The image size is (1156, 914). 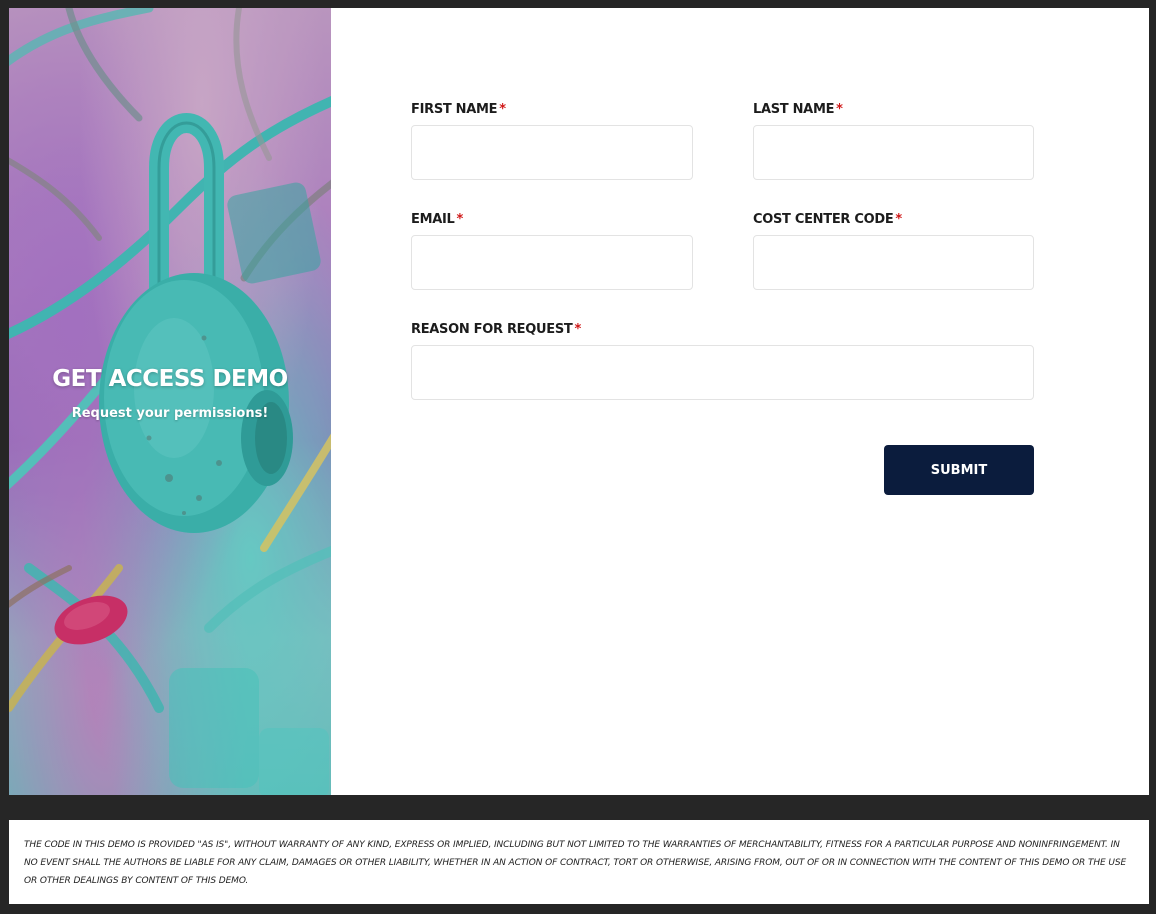 I want to click on email-field: EMAIL *, so click(x=552, y=251).